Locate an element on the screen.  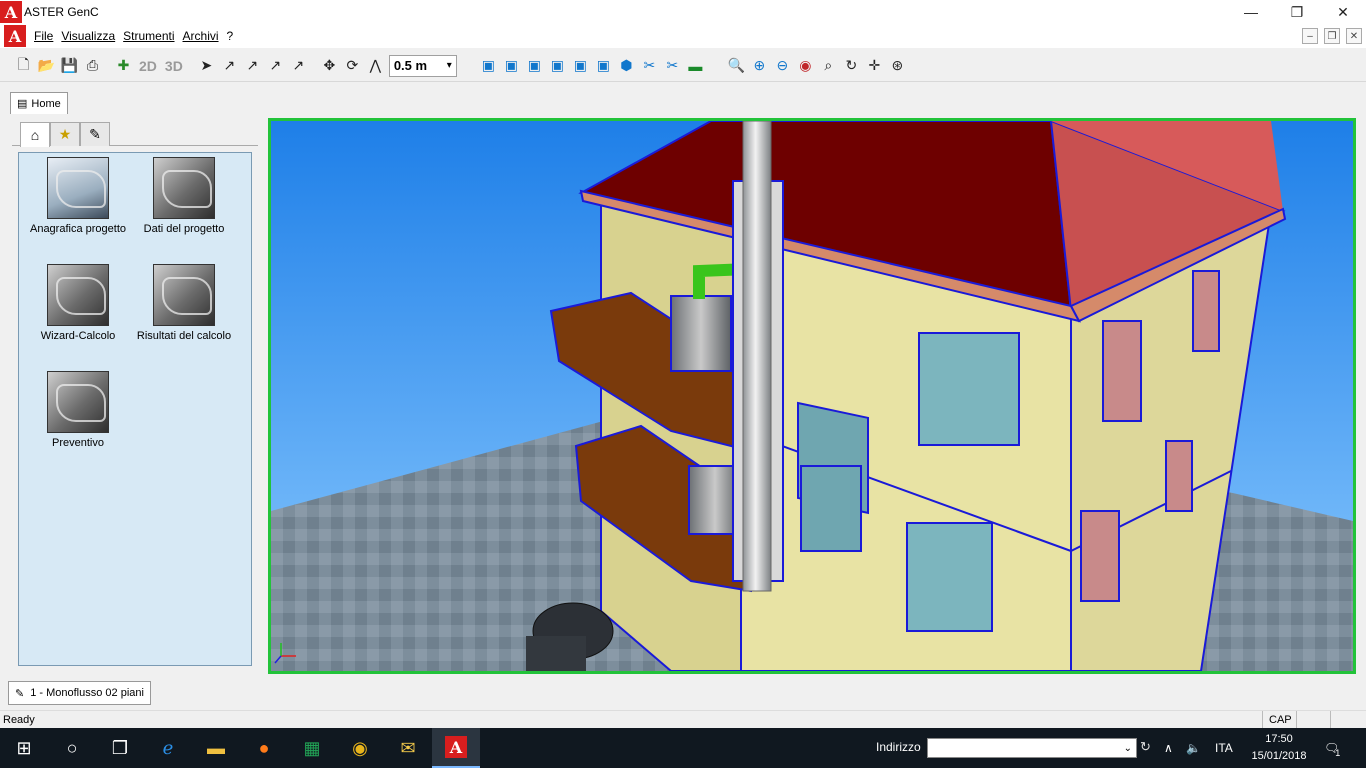
view-front-icon: ▣ is located at coordinates (488, 66).